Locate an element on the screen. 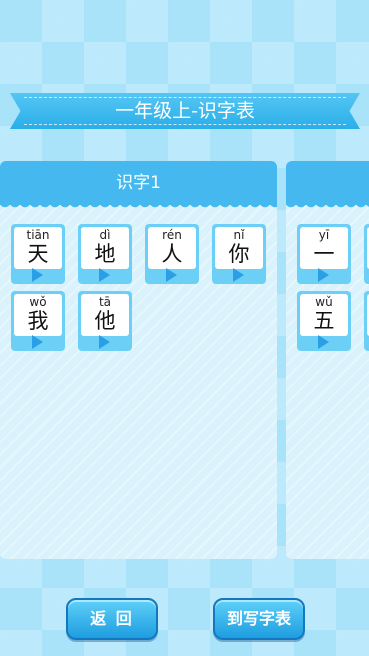 The image size is (369, 656). pinyin-label: tā is located at coordinates (105, 302).